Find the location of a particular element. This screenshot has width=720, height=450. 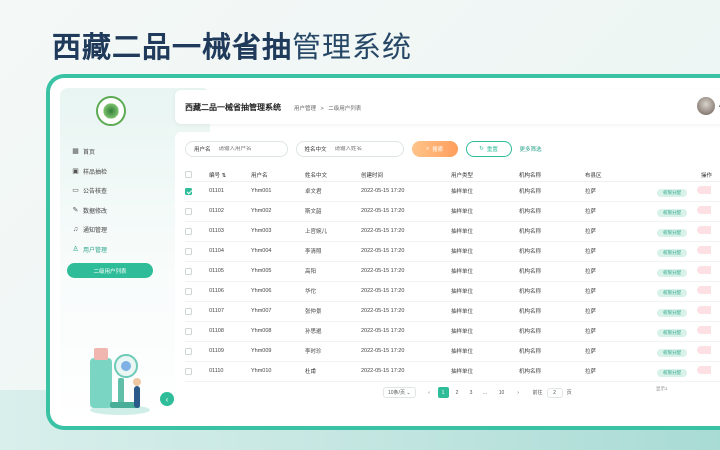

col-org: 机构名称 is located at coordinates (552, 175).